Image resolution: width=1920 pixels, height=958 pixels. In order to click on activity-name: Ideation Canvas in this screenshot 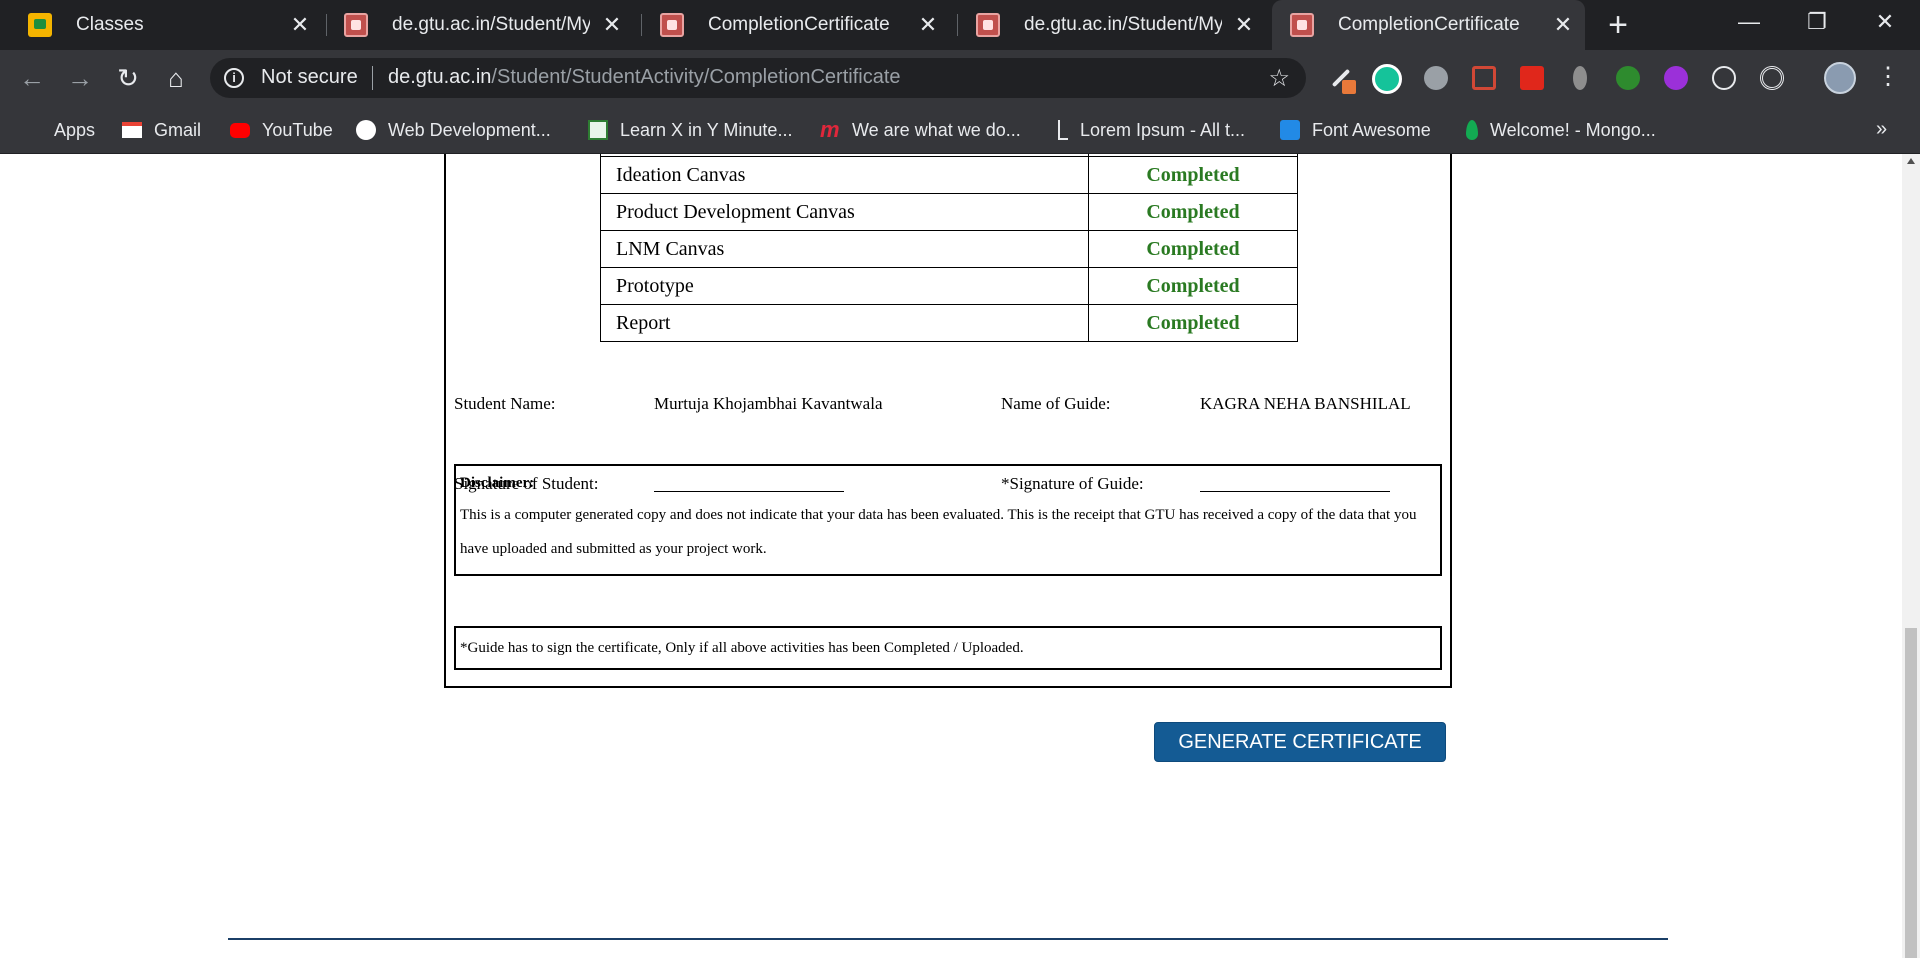, I will do `click(844, 175)`.